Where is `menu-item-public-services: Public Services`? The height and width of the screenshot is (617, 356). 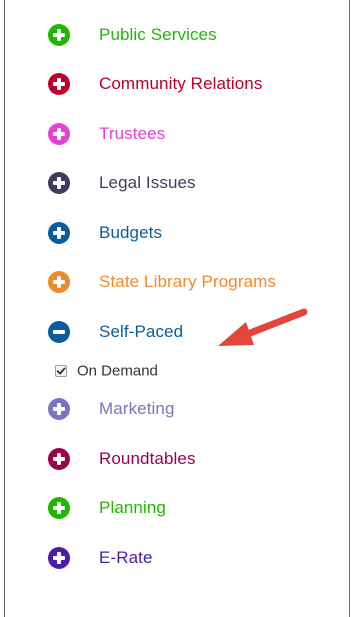 menu-item-public-services: Public Services is located at coordinates (177, 35).